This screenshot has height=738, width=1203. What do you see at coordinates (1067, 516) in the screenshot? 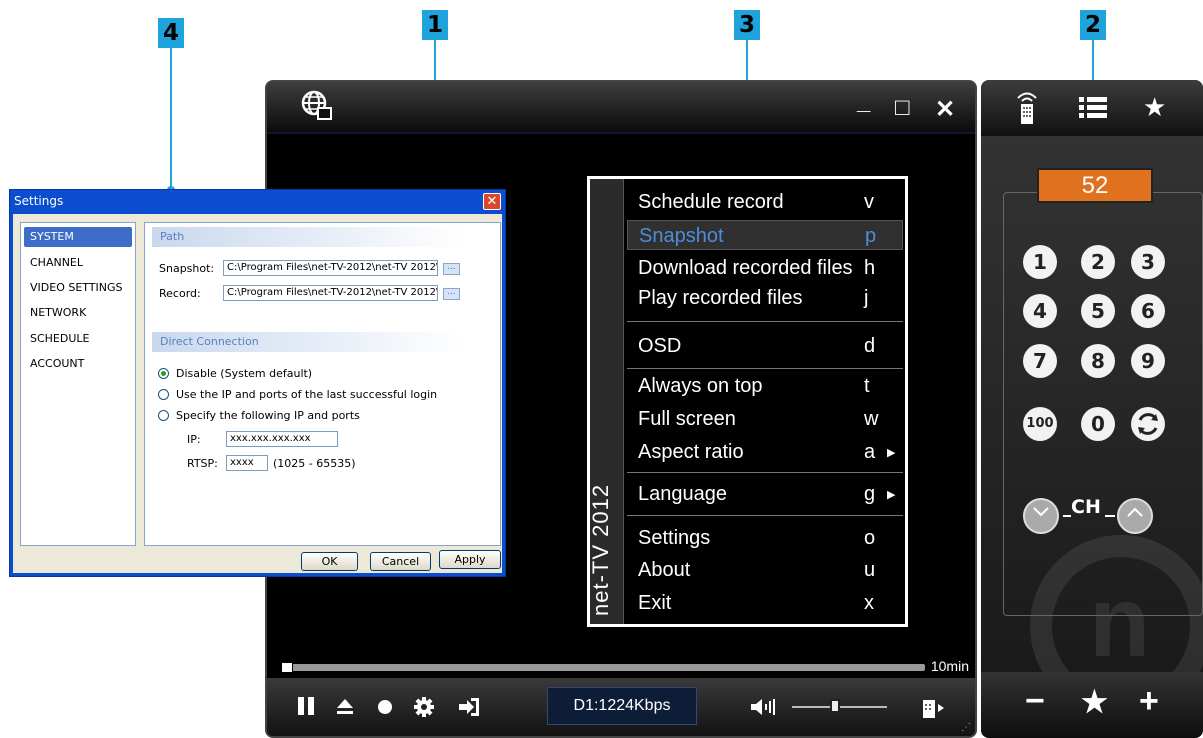
I see `ch-line-left` at bounding box center [1067, 516].